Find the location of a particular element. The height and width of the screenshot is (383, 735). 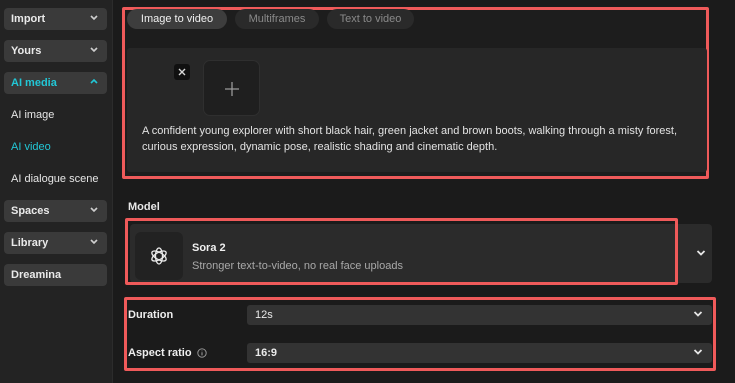

sidebar-item-dreamina: Dreamina is located at coordinates (55, 275).